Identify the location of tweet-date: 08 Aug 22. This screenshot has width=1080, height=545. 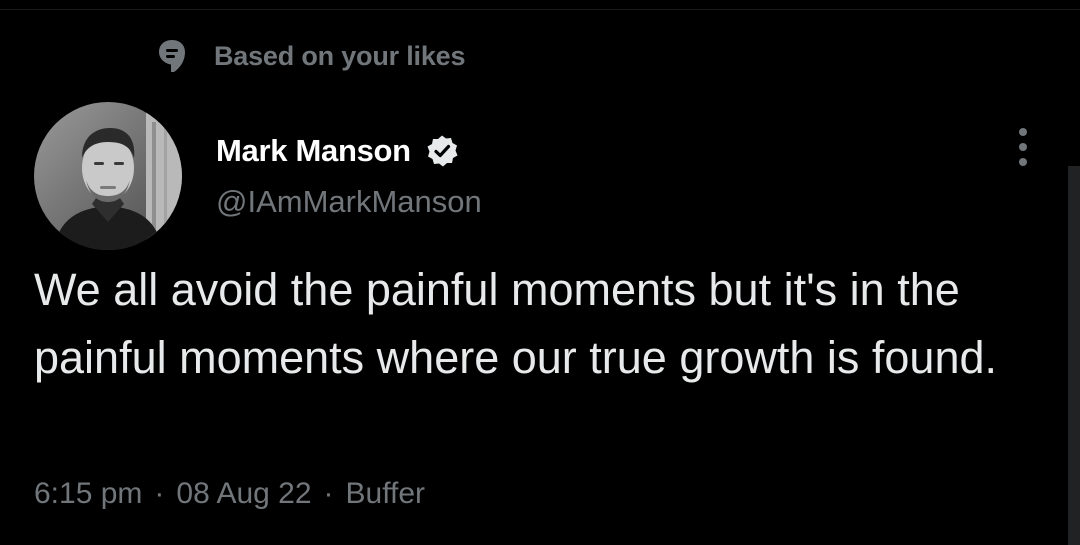
(243, 494).